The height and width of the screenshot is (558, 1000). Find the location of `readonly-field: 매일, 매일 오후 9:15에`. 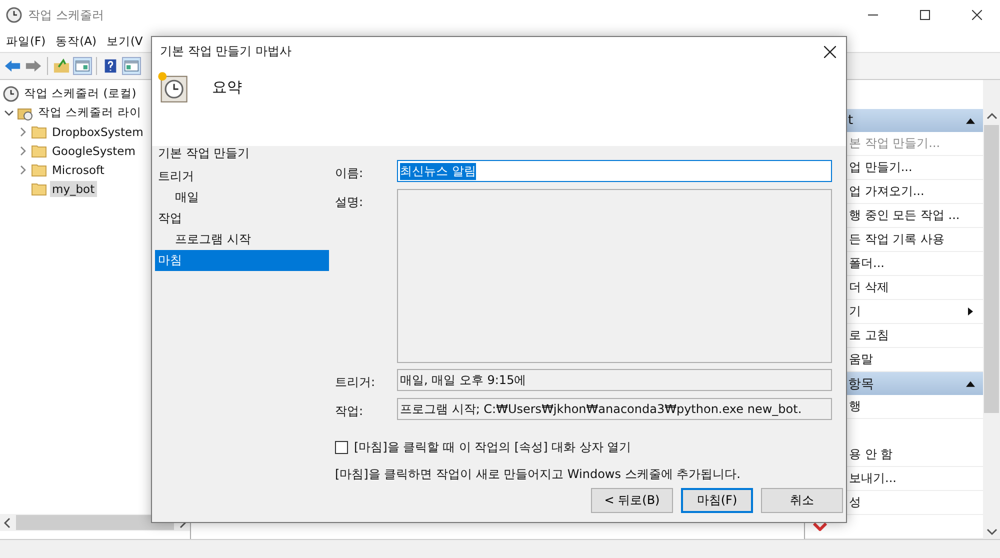

readonly-field: 매일, 매일 오후 9:15에 is located at coordinates (614, 380).